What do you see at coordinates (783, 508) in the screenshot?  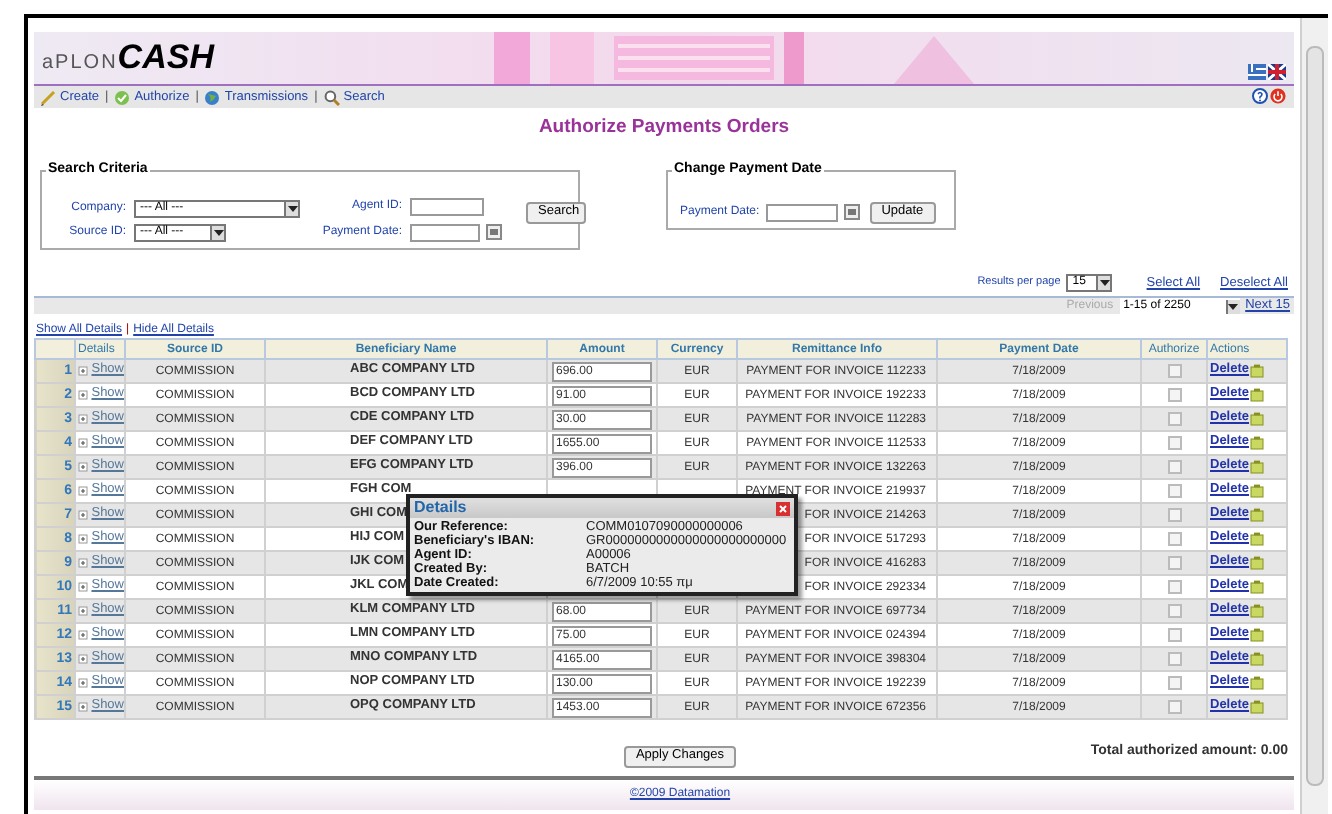 I see `close-icon` at bounding box center [783, 508].